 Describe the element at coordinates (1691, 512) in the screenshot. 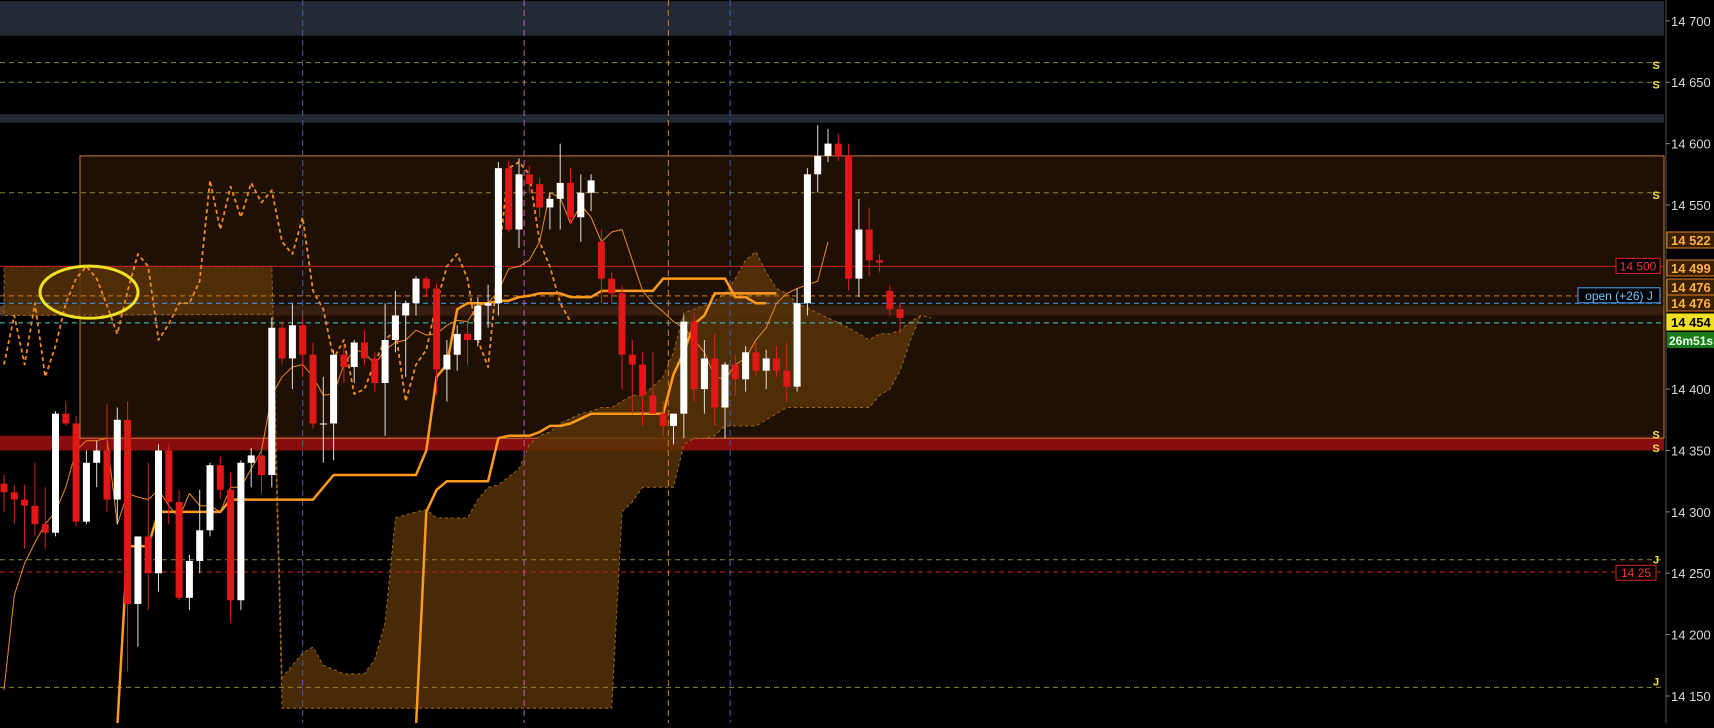

I see `axis-tick-label: 14 300` at that location.